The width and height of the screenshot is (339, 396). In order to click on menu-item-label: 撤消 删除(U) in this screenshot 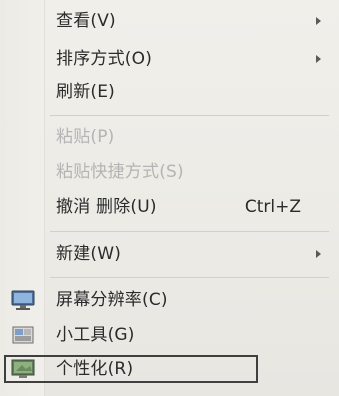, I will do `click(106, 207)`.